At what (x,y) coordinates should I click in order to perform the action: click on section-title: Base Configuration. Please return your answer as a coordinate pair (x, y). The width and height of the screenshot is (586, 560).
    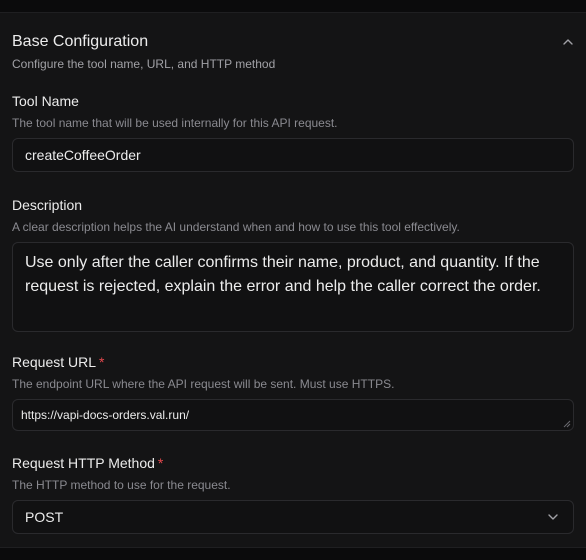
    Looking at the image, I should click on (80, 41).